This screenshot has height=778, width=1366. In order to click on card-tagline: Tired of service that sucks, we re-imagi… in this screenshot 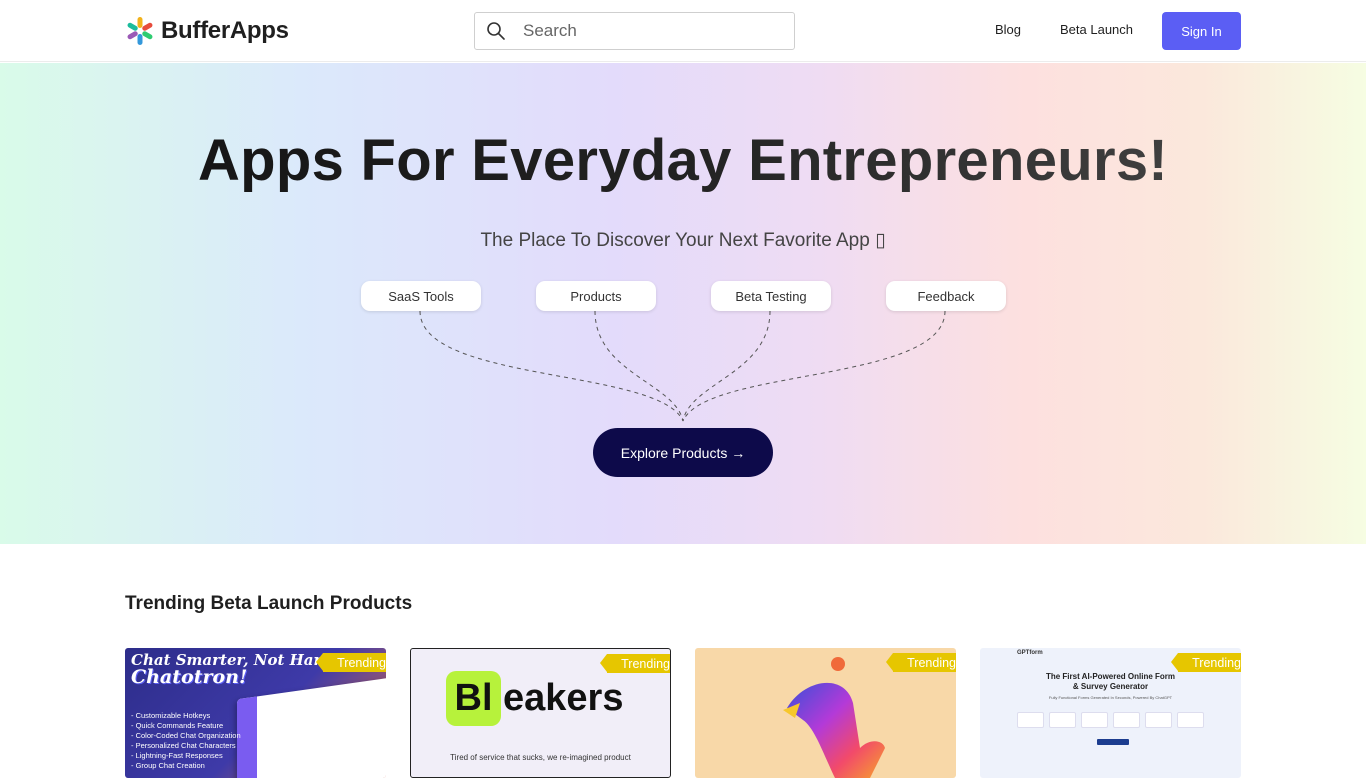, I will do `click(540, 757)`.